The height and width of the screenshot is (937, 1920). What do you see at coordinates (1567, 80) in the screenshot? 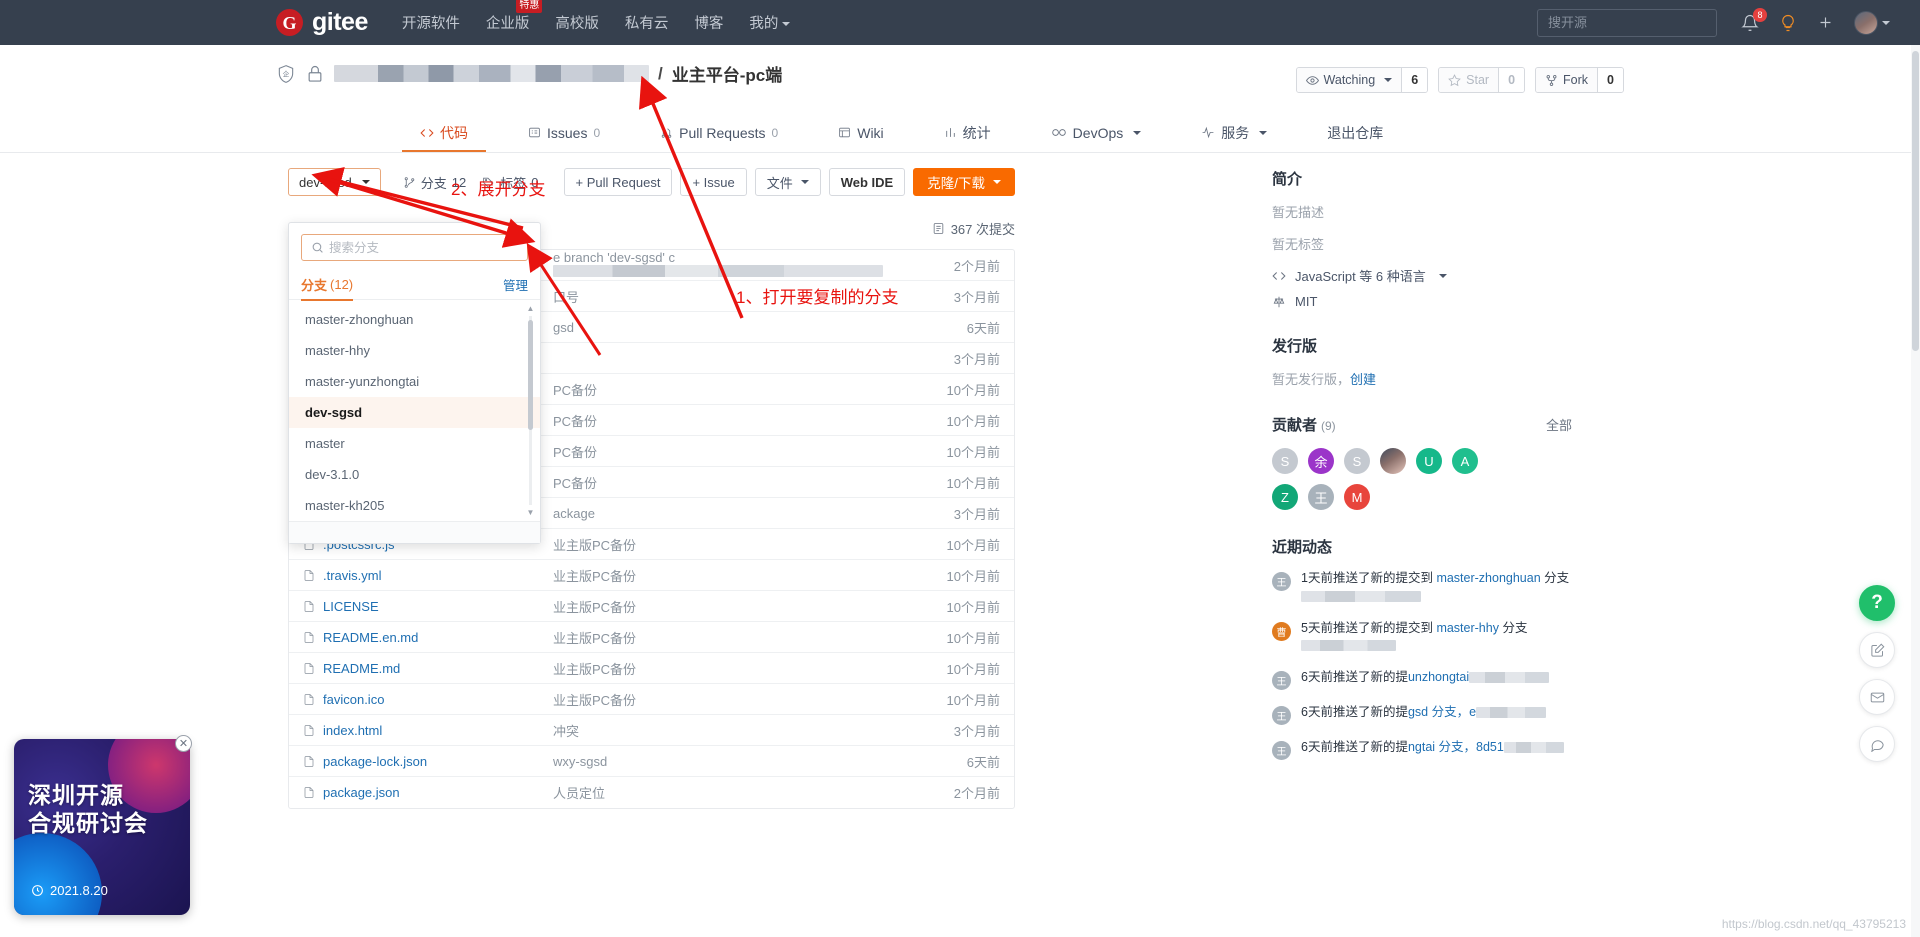
I see `fork-button: Fork` at bounding box center [1567, 80].